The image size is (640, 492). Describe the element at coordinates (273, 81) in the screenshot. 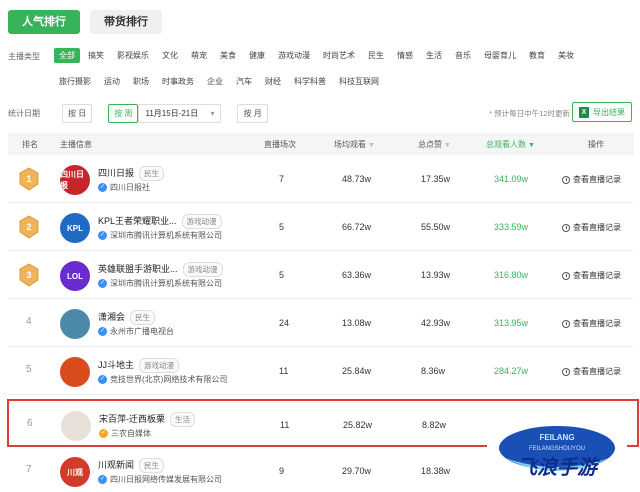

I see `category-row2-6: 财经` at that location.